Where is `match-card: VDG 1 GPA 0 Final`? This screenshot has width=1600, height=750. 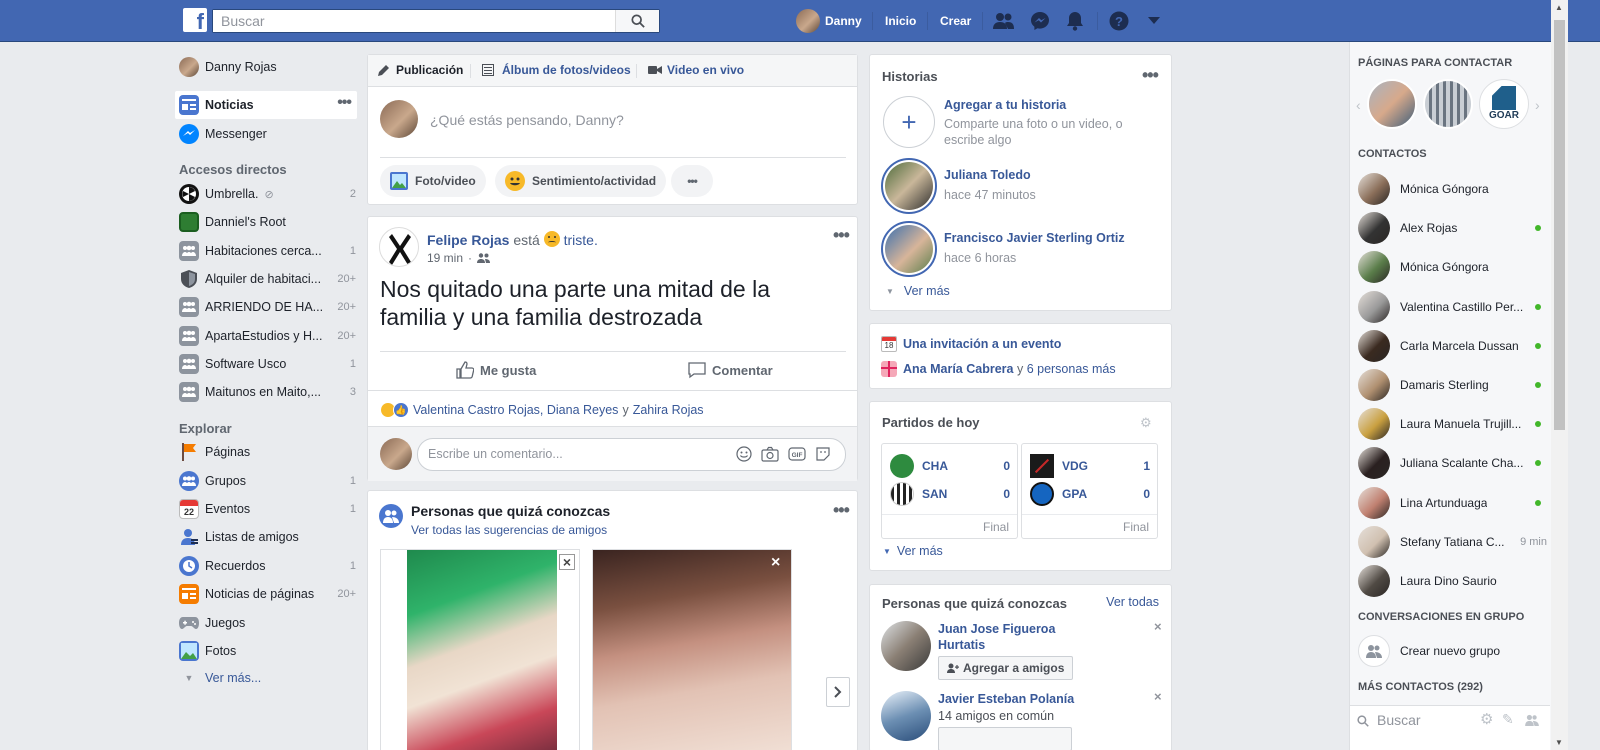 match-card: VDG 1 GPA 0 Final is located at coordinates (1089, 491).